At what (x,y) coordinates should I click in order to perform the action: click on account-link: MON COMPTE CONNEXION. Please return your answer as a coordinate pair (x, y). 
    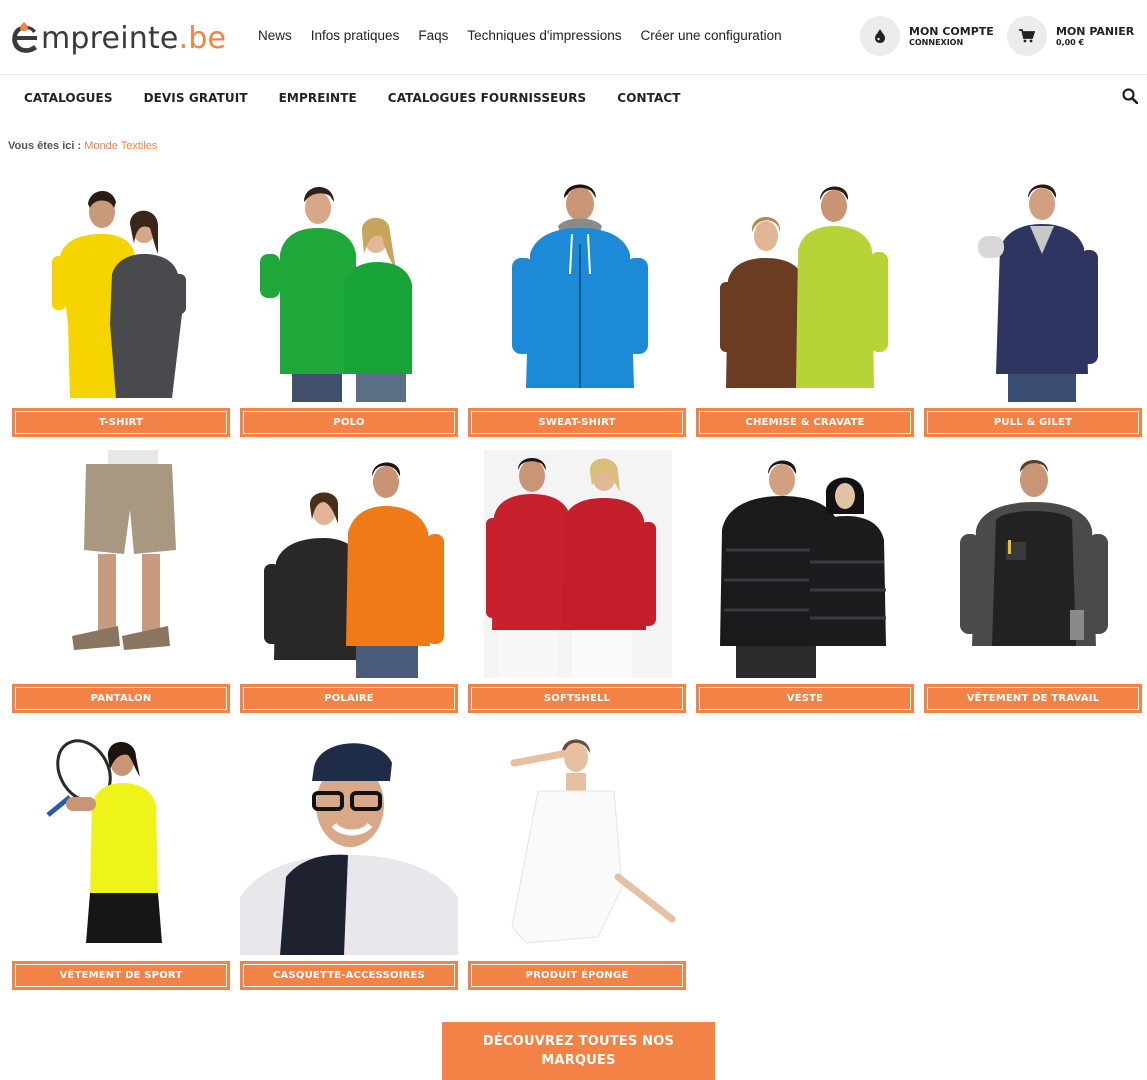
    Looking at the image, I should click on (927, 36).